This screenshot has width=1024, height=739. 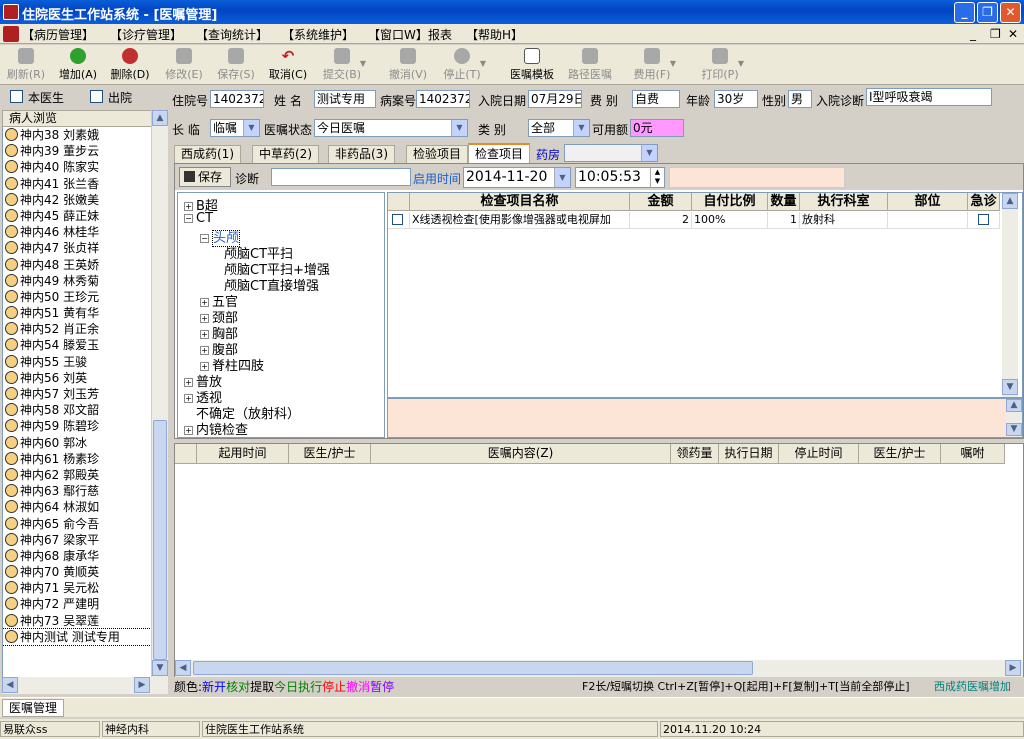 I want to click on close-button: ✕, so click(x=1010, y=12).